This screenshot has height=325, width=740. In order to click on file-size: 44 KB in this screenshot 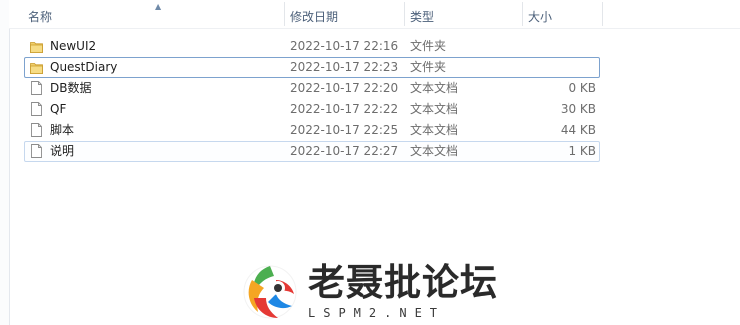, I will do `click(578, 130)`.